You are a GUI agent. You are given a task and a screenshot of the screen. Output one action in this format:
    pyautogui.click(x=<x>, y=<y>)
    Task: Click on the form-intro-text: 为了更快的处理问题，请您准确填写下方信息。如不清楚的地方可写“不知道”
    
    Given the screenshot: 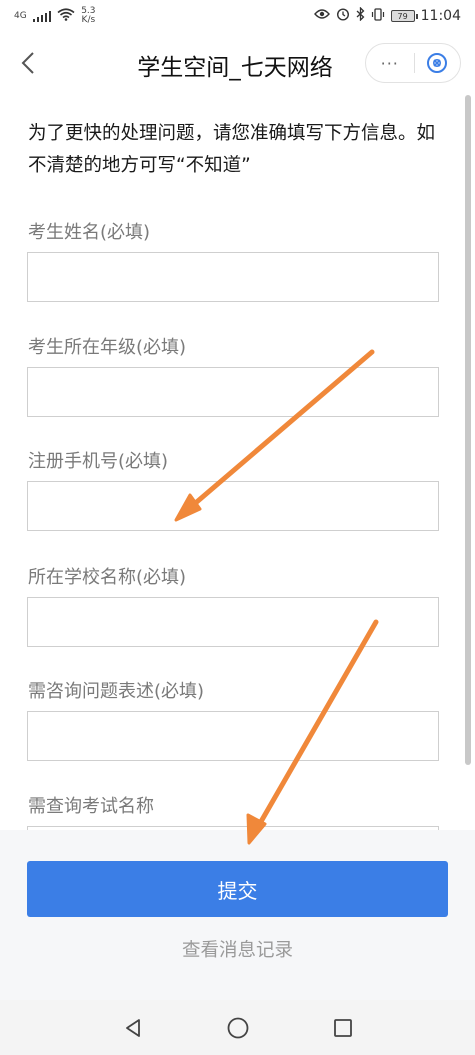 What is the action you would take?
    pyautogui.click(x=232, y=149)
    